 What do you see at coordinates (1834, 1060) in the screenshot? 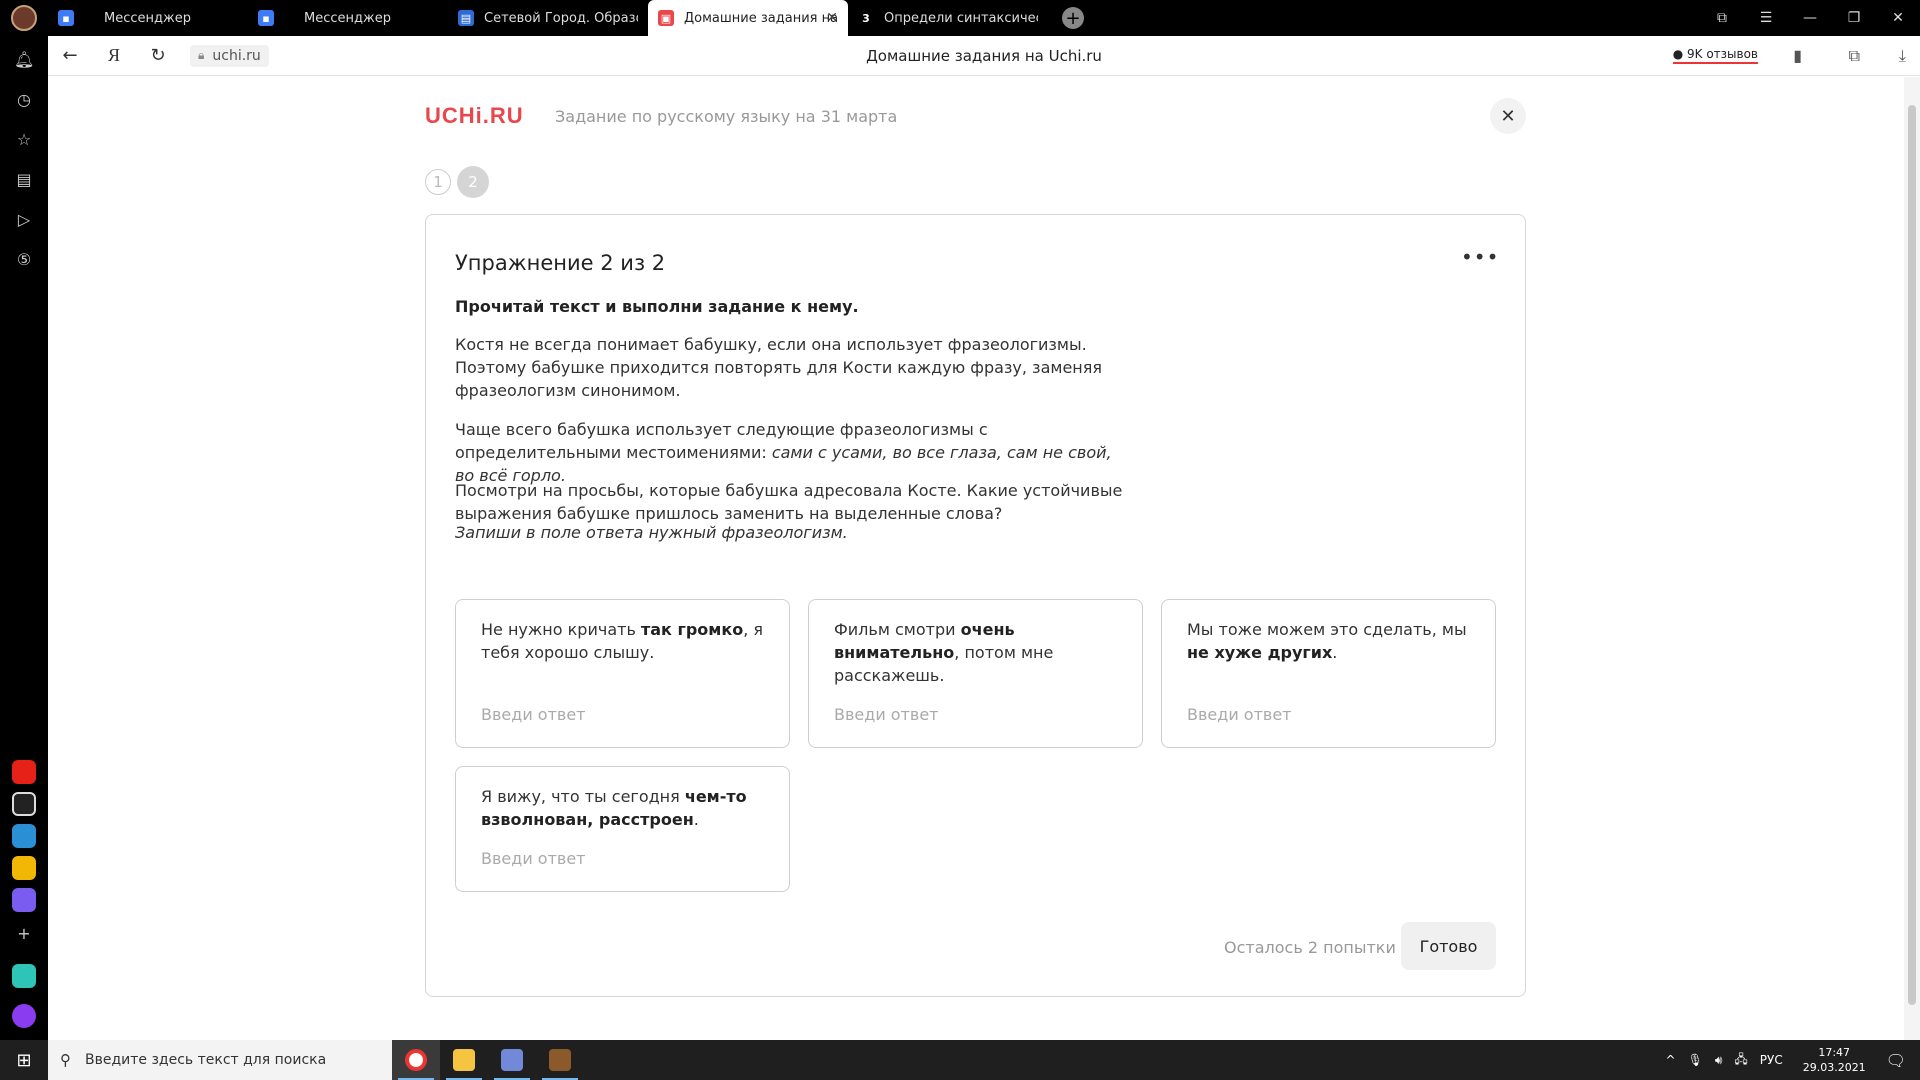
I see `clock: 17:47 29.03.2021` at bounding box center [1834, 1060].